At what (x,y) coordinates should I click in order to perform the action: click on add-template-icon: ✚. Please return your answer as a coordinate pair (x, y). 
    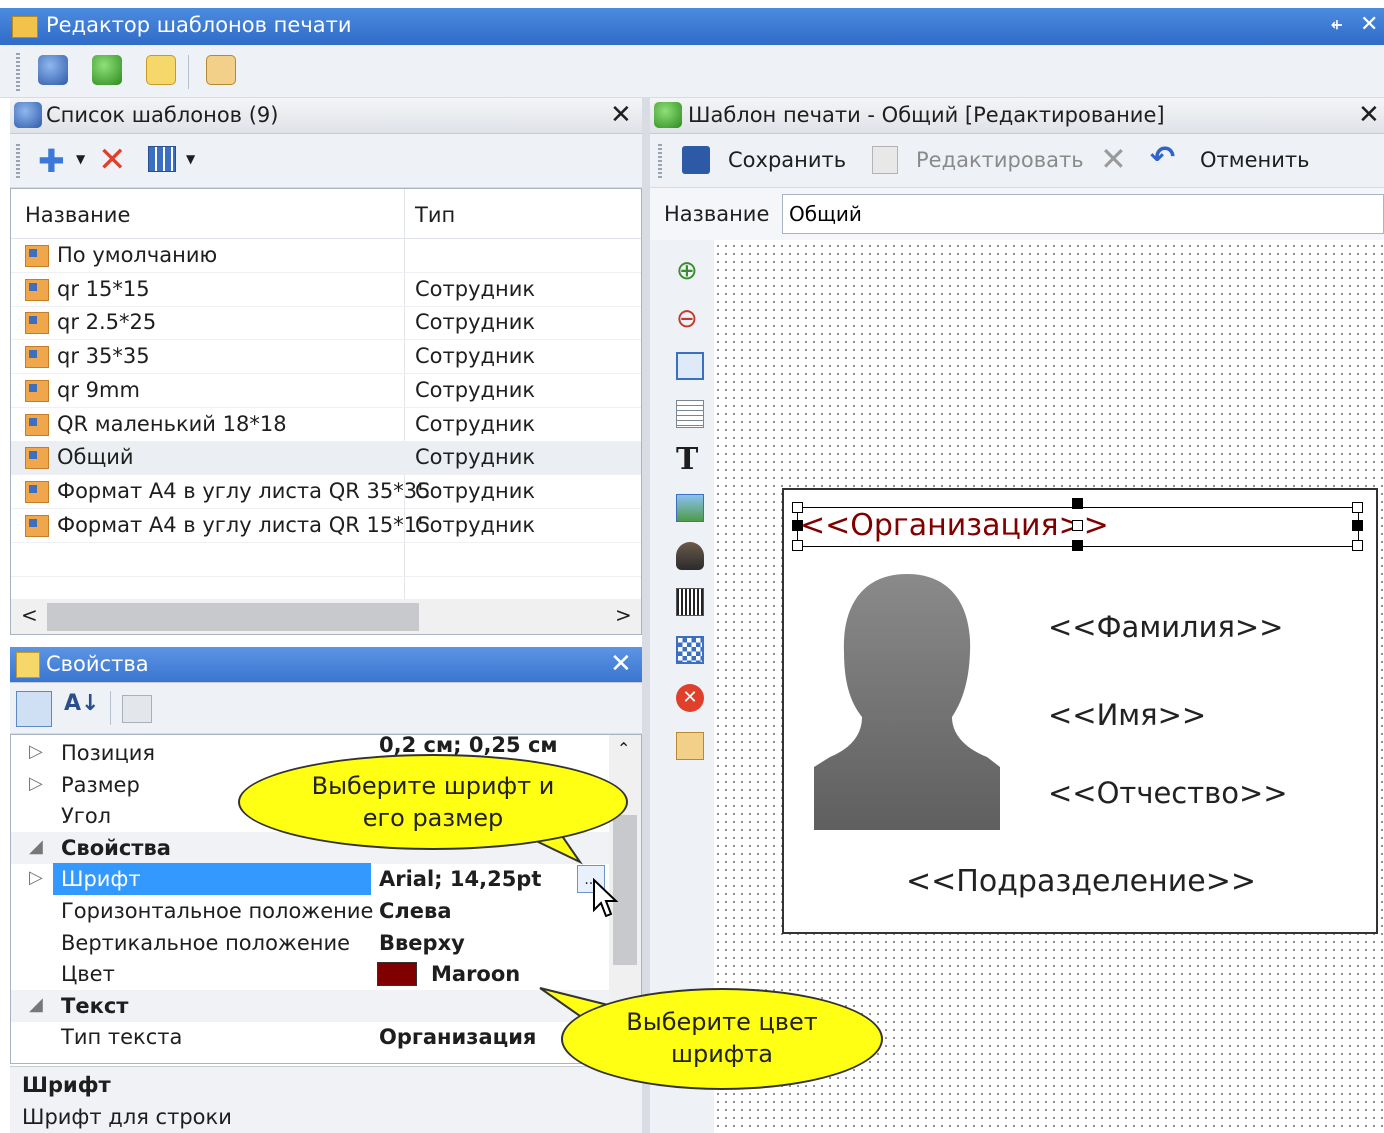
    Looking at the image, I should click on (51, 161).